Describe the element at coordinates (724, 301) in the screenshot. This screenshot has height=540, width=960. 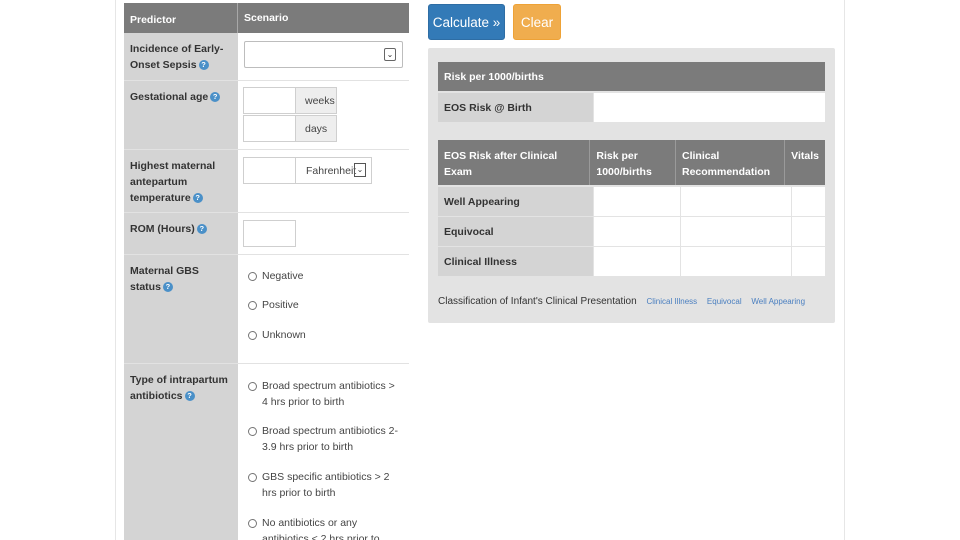
I see `link-equivocal: Equivocal` at that location.